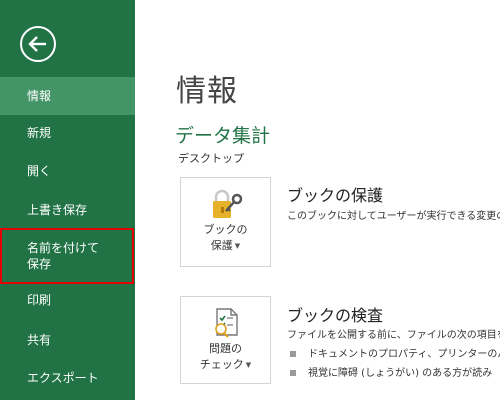 The height and width of the screenshot is (400, 500). I want to click on inspect-section-title: ブックの検査, so click(335, 315).